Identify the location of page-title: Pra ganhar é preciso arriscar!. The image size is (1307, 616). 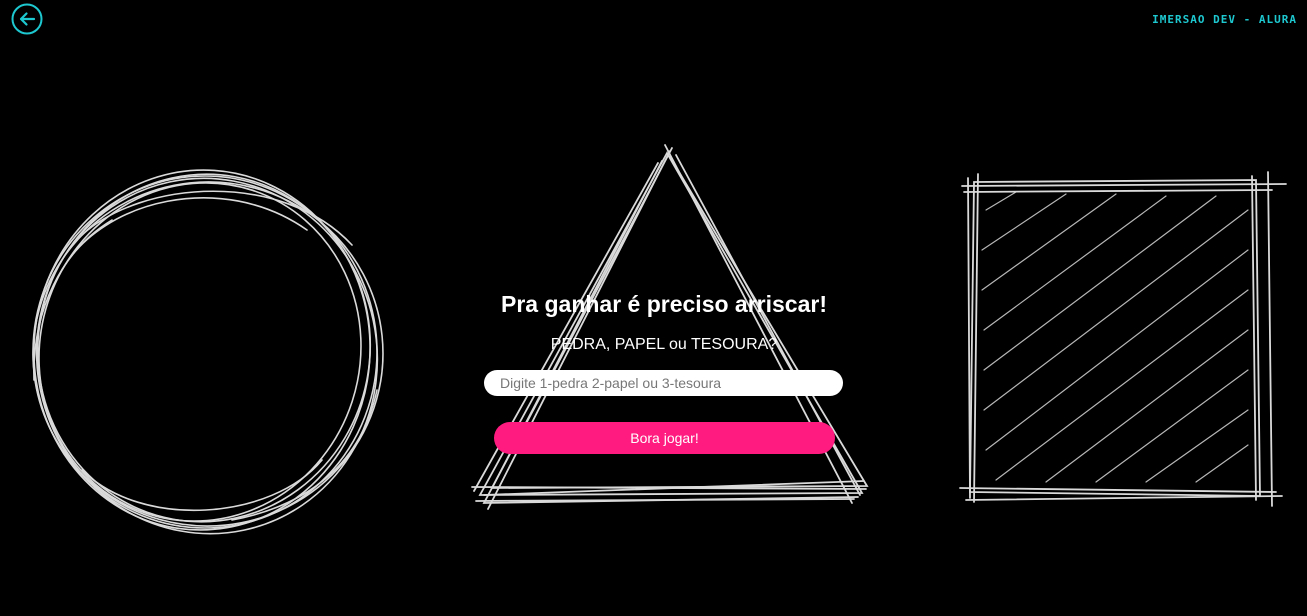
(664, 304).